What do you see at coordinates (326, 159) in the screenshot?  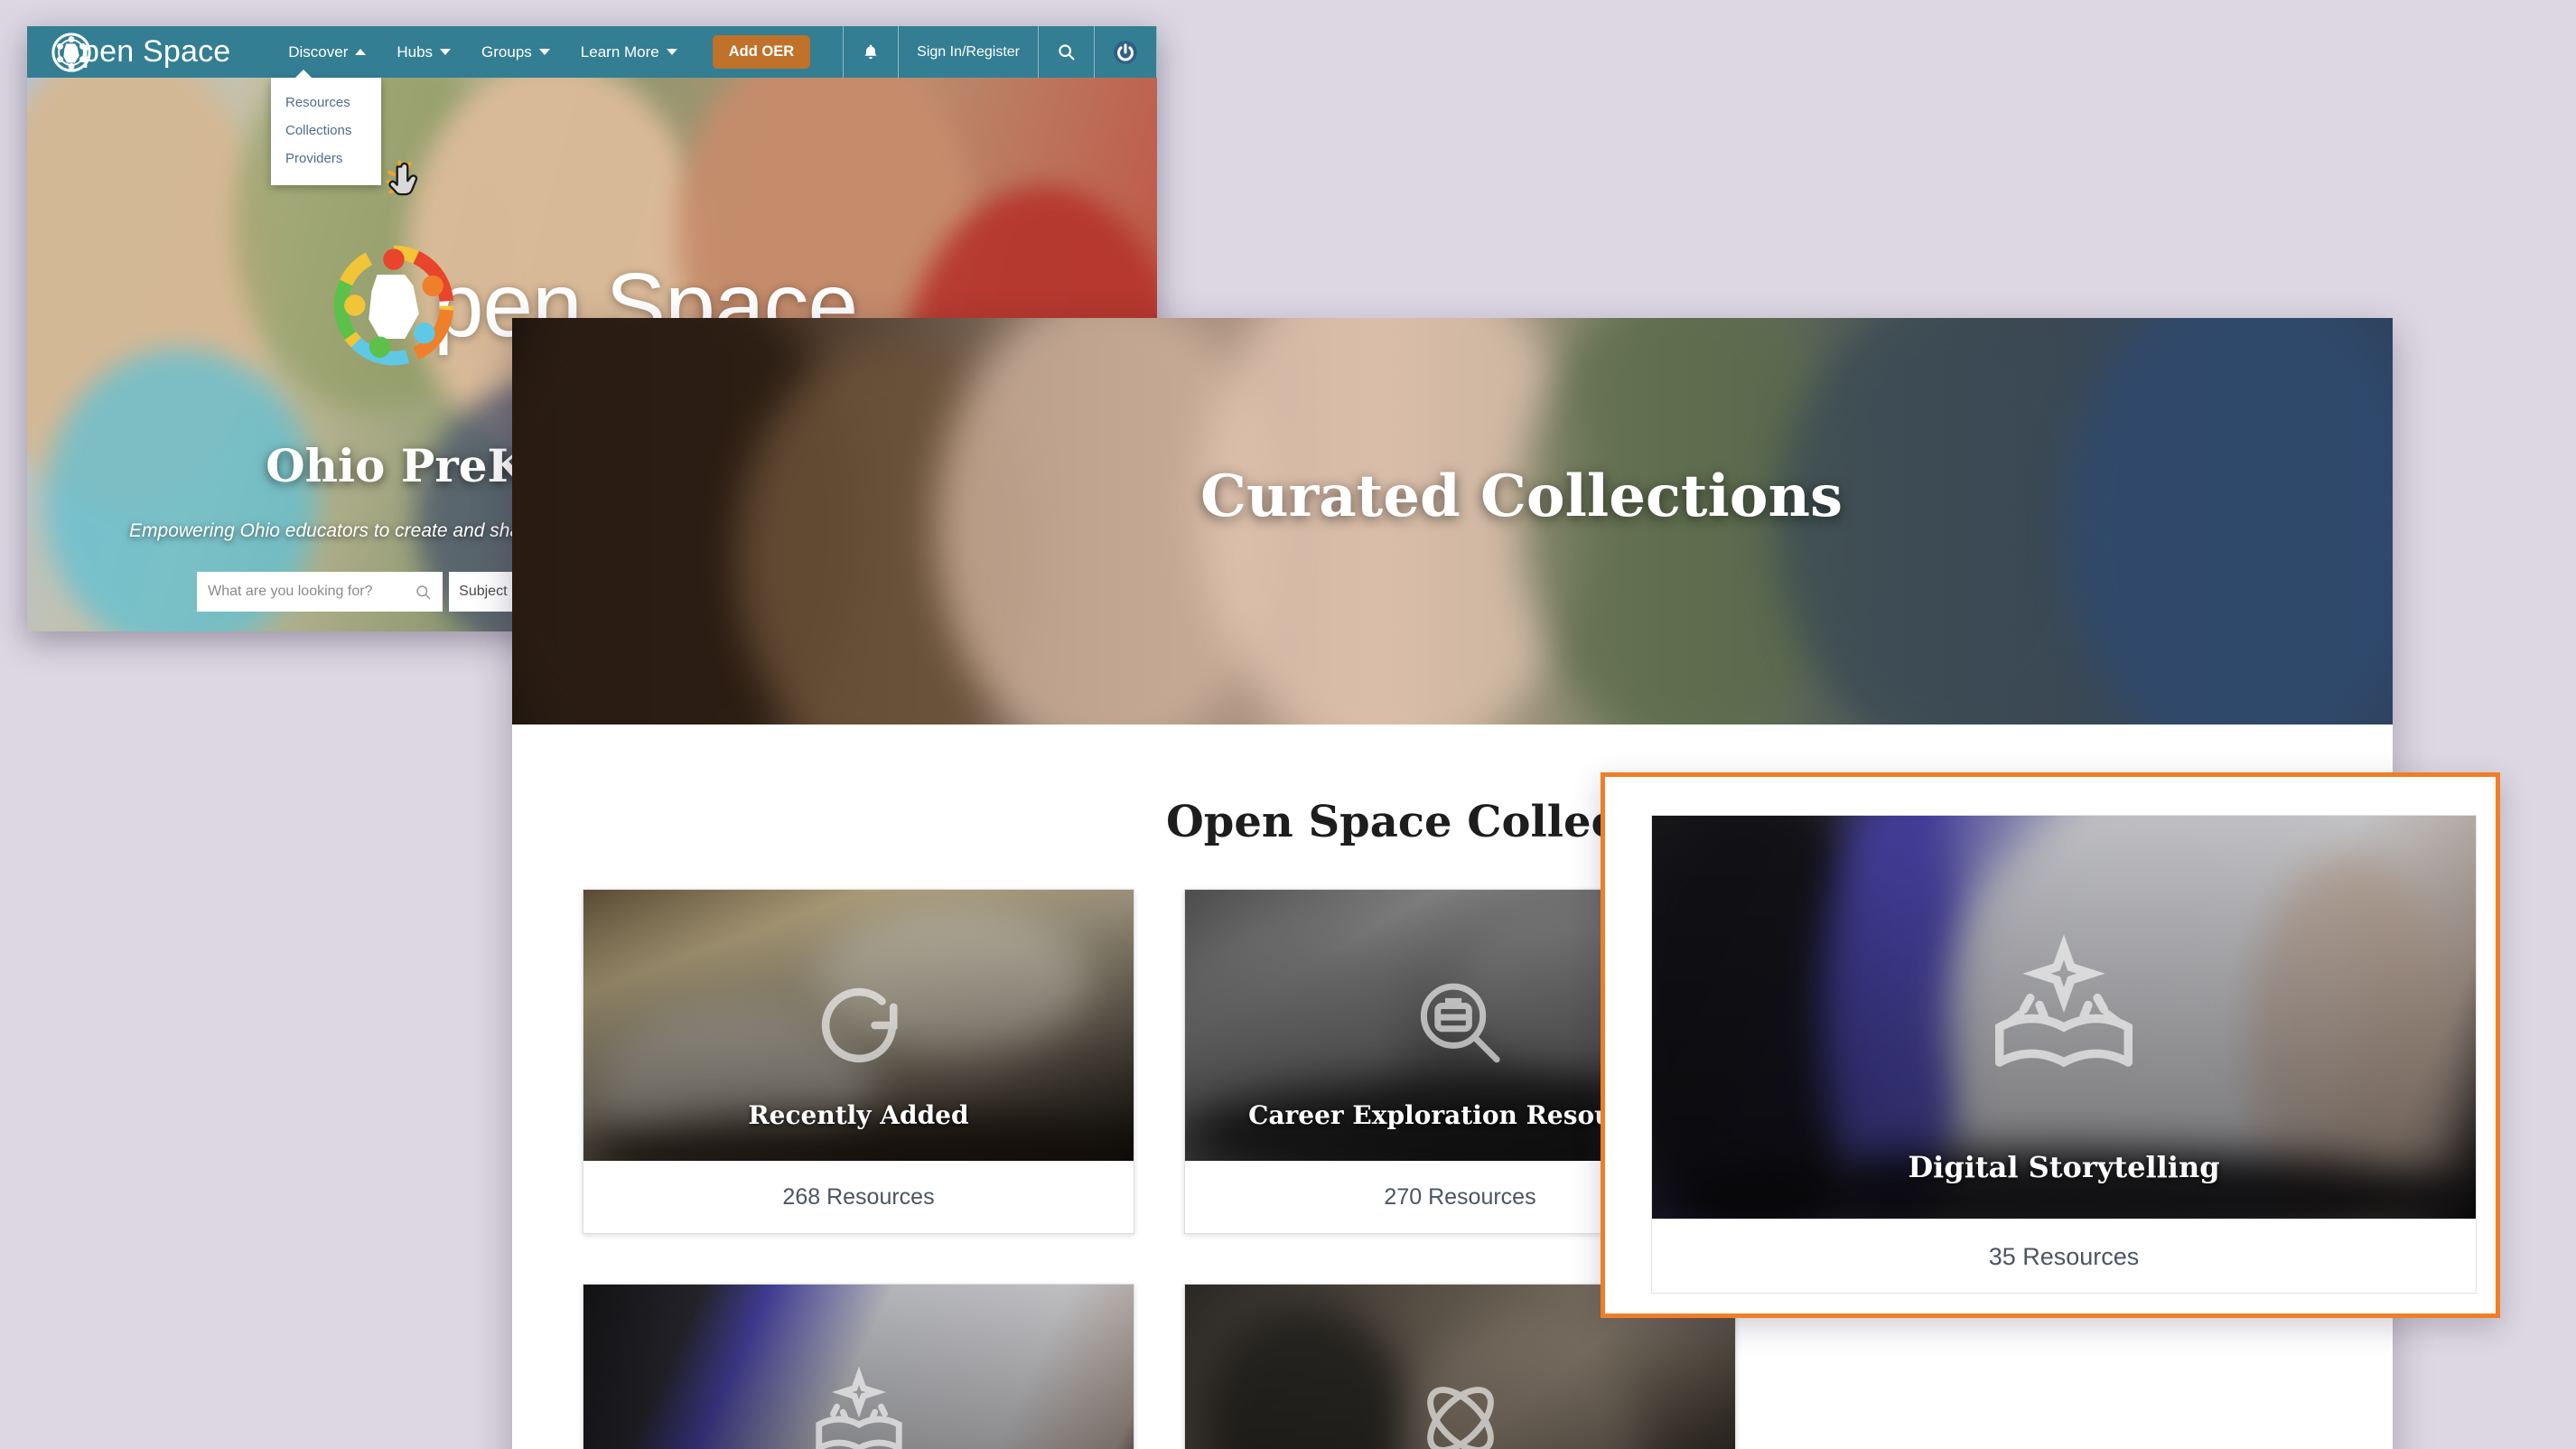 I see `dropdown-item-providers: Providers` at bounding box center [326, 159].